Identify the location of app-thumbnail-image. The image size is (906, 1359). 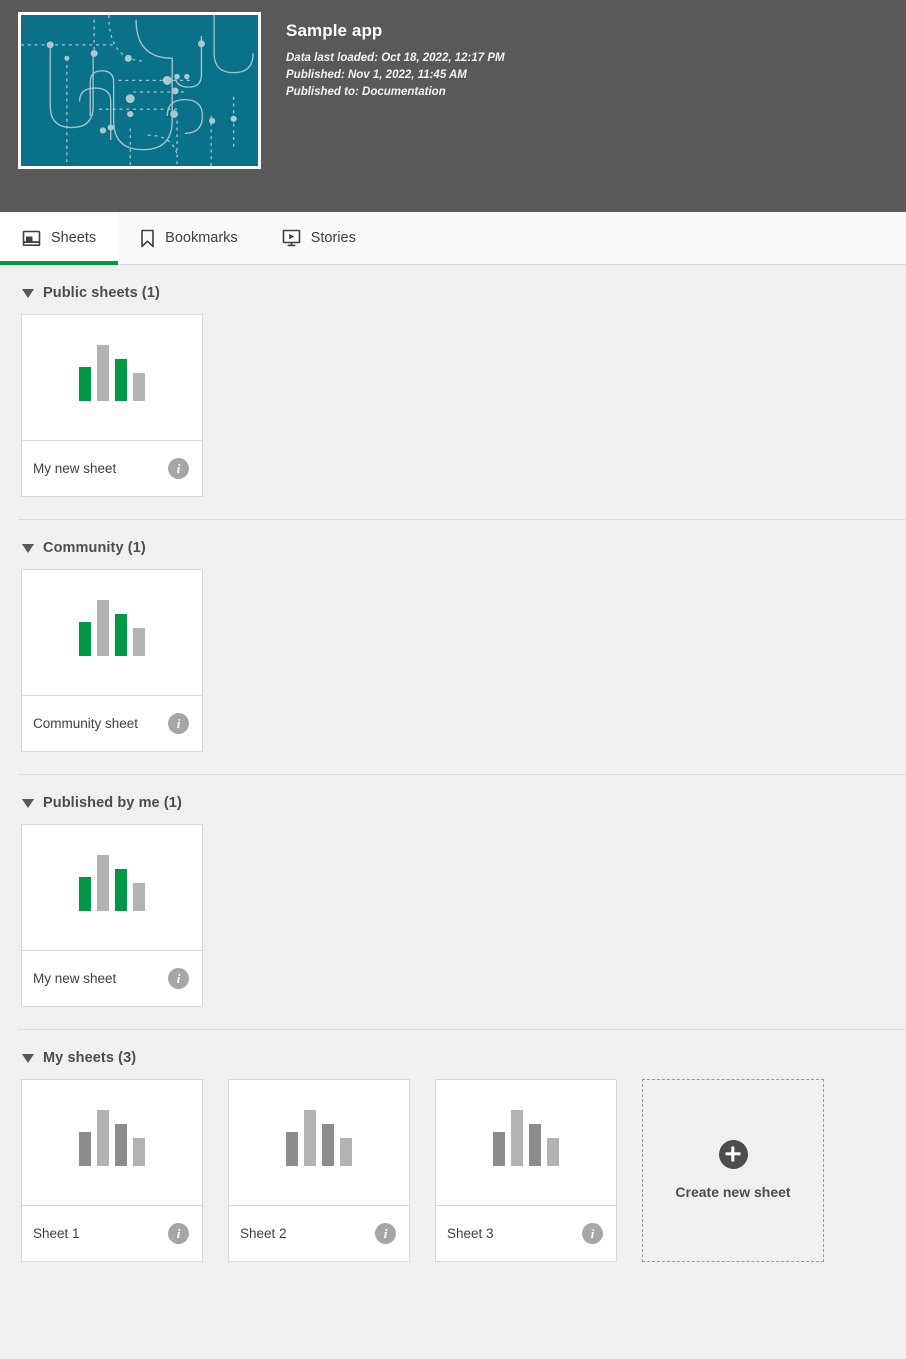
(139, 90).